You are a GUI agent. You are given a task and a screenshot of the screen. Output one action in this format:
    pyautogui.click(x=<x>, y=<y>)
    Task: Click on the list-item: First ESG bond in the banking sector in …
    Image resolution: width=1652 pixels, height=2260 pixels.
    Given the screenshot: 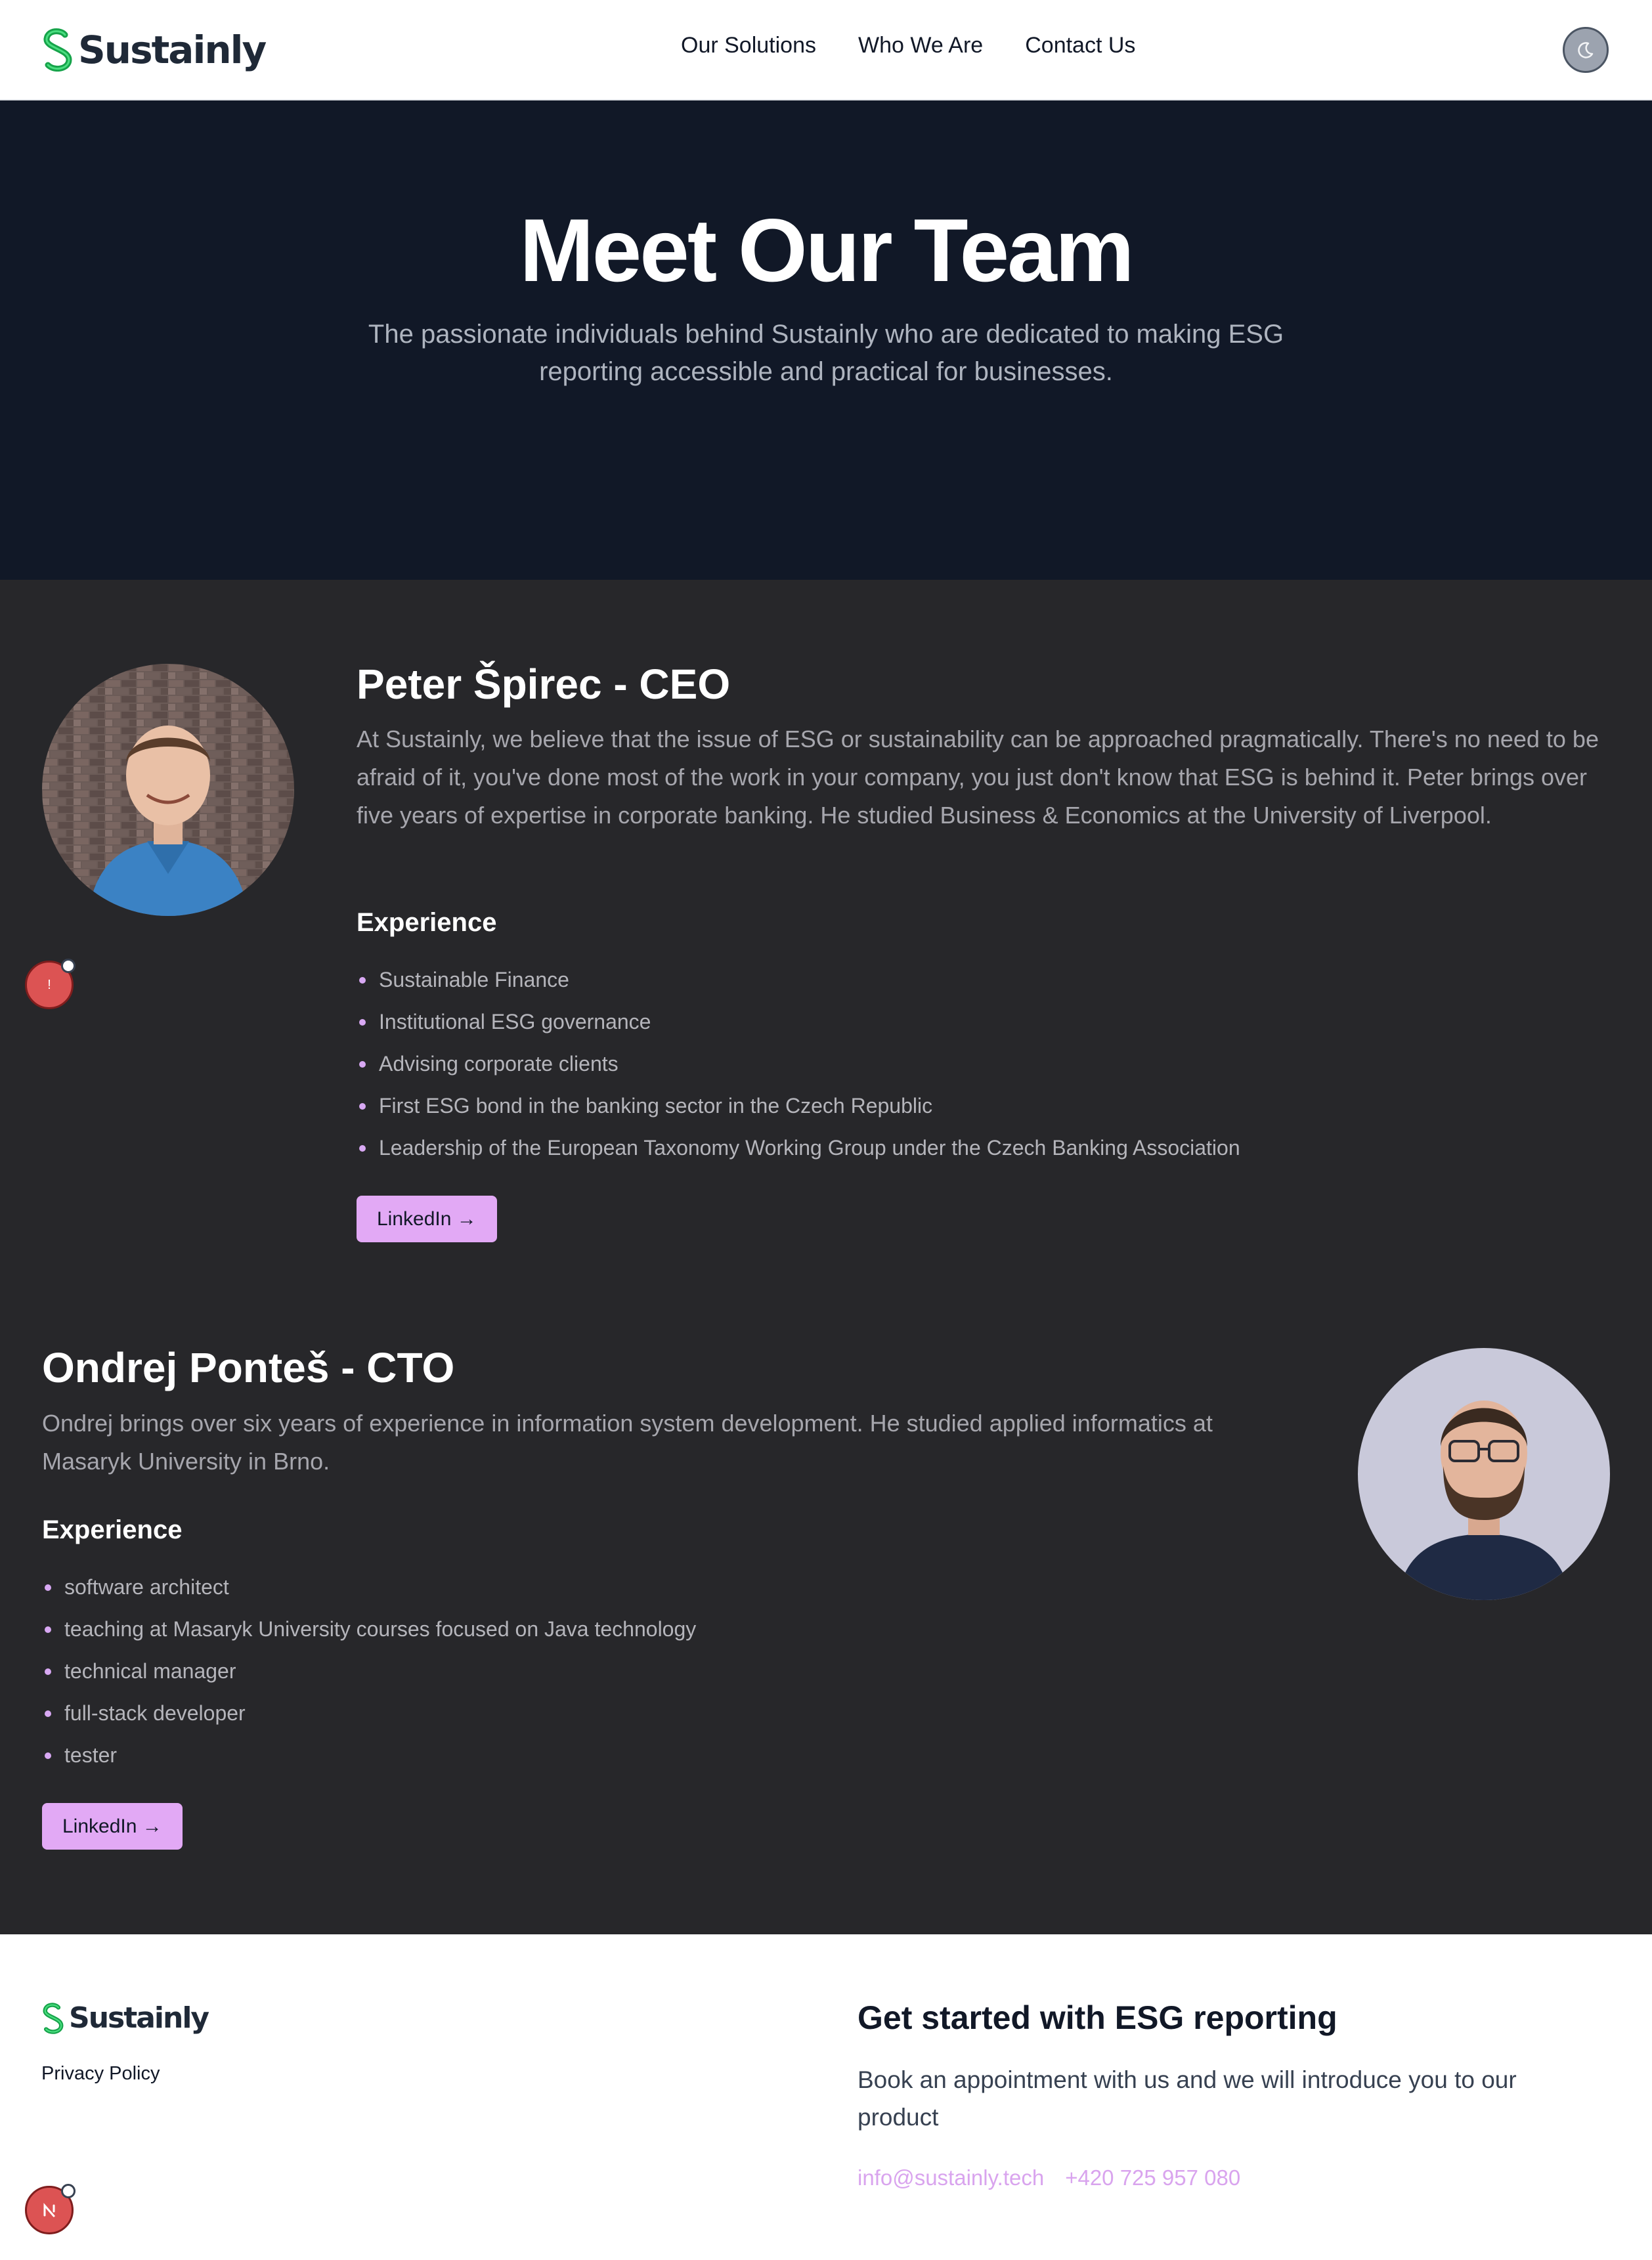 What is the action you would take?
    pyautogui.click(x=798, y=1106)
    